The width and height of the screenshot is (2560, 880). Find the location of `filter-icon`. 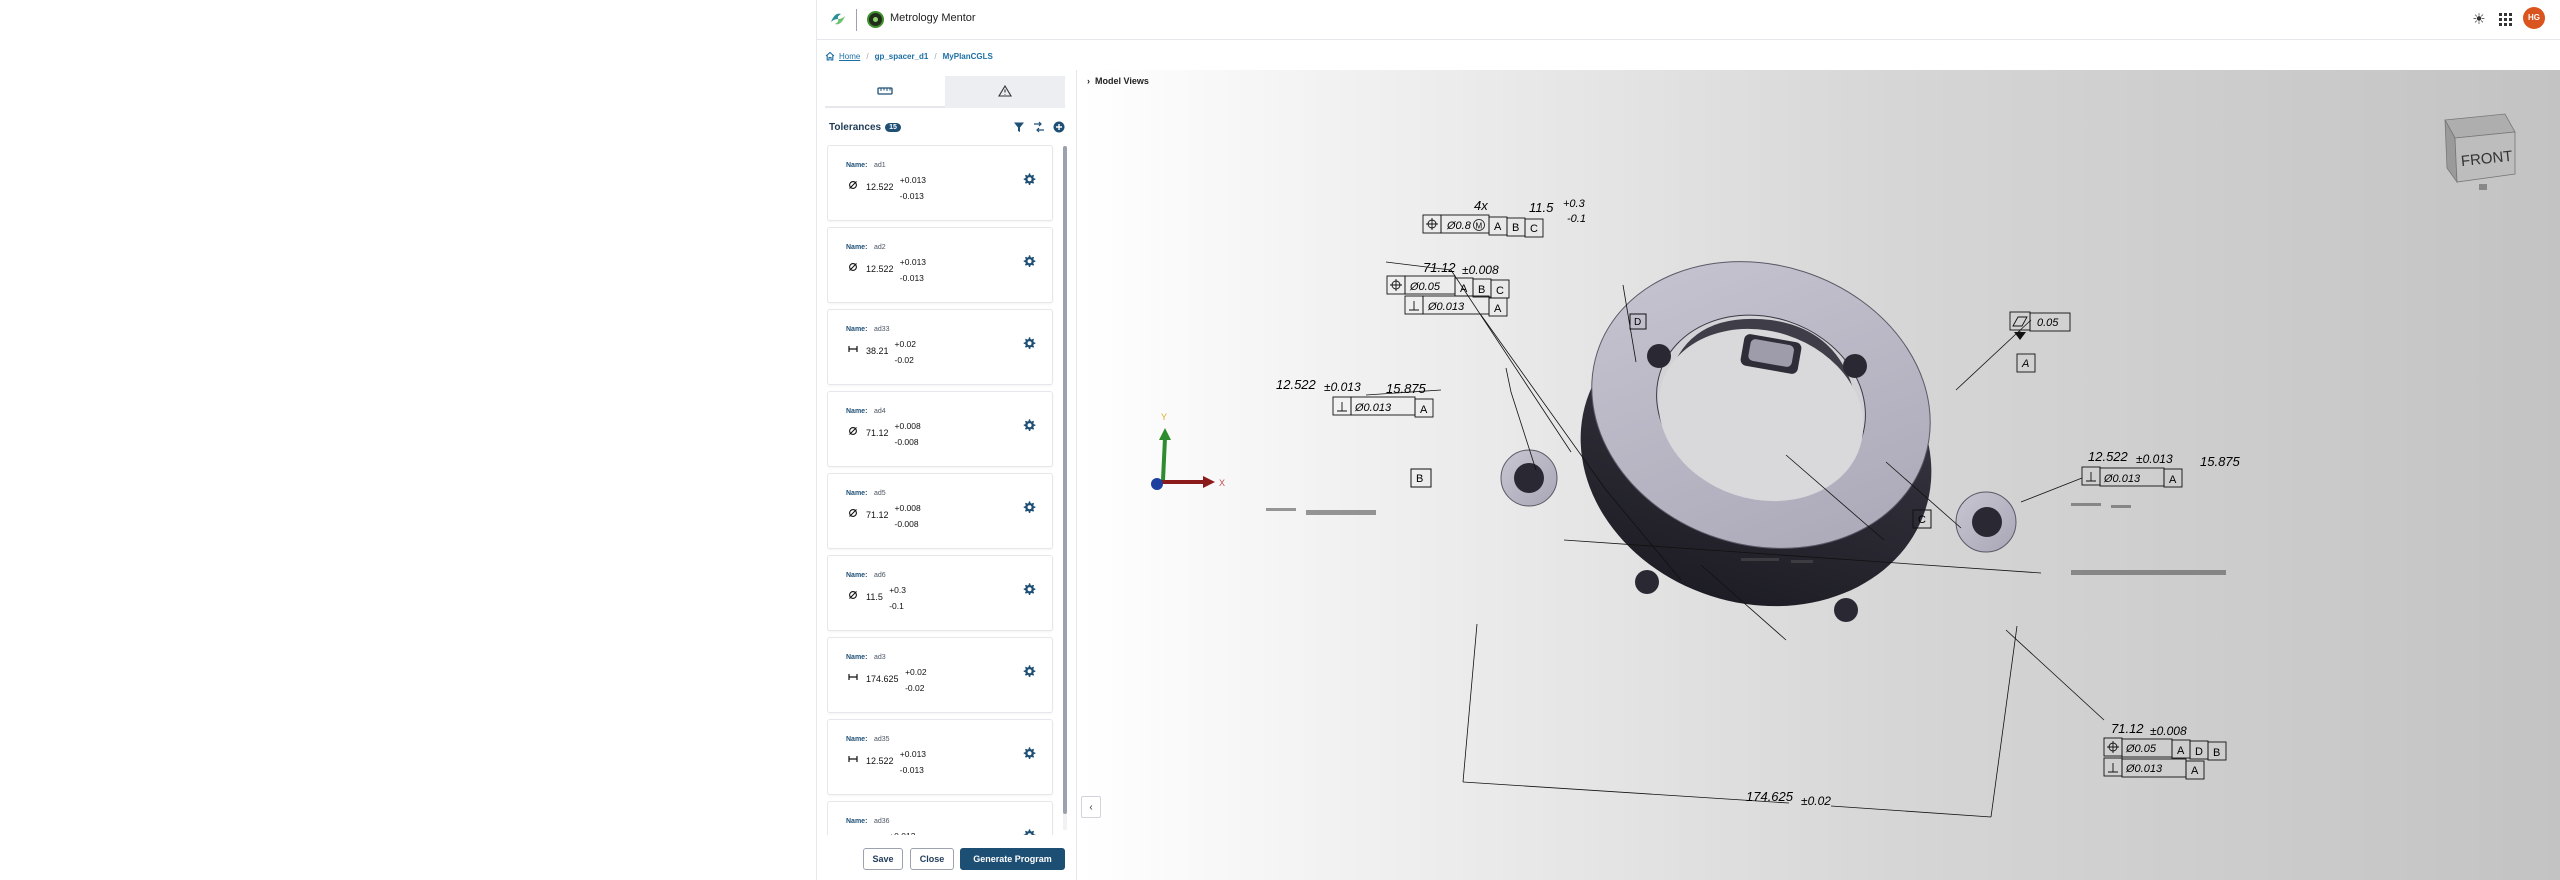

filter-icon is located at coordinates (1019, 127).